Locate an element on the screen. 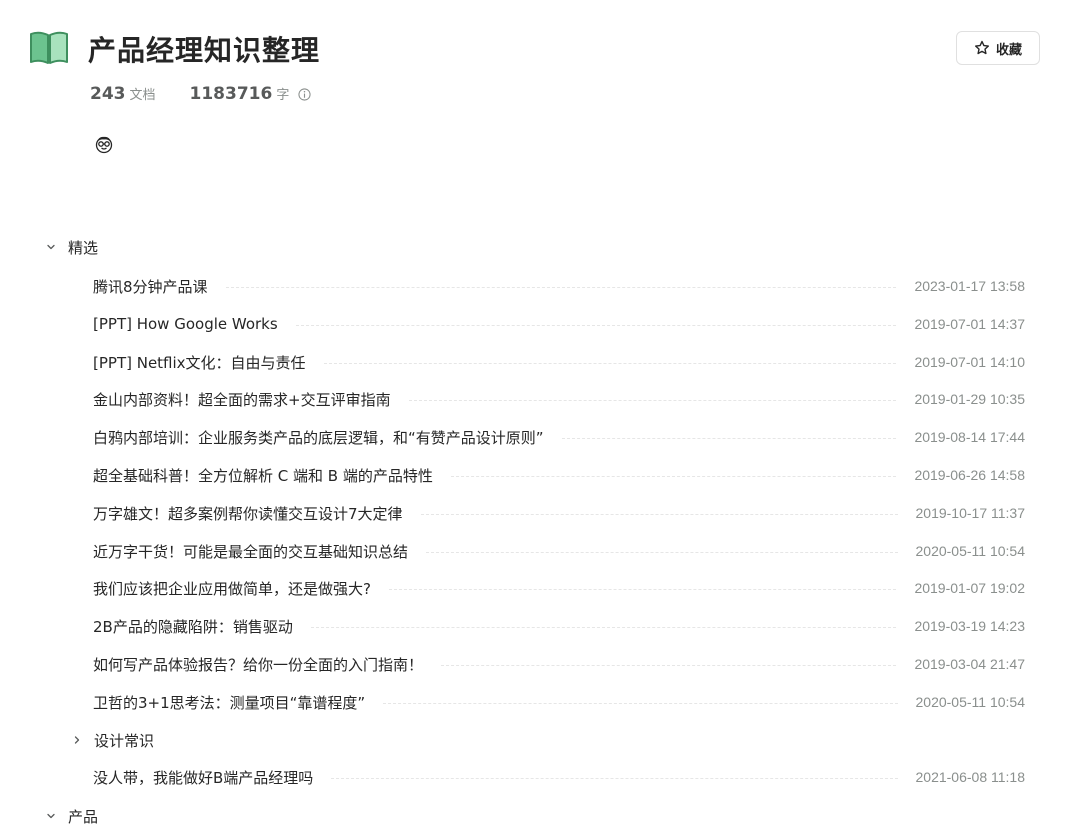  book-stats: 243 文档 1183716 字 is located at coordinates (200, 95).